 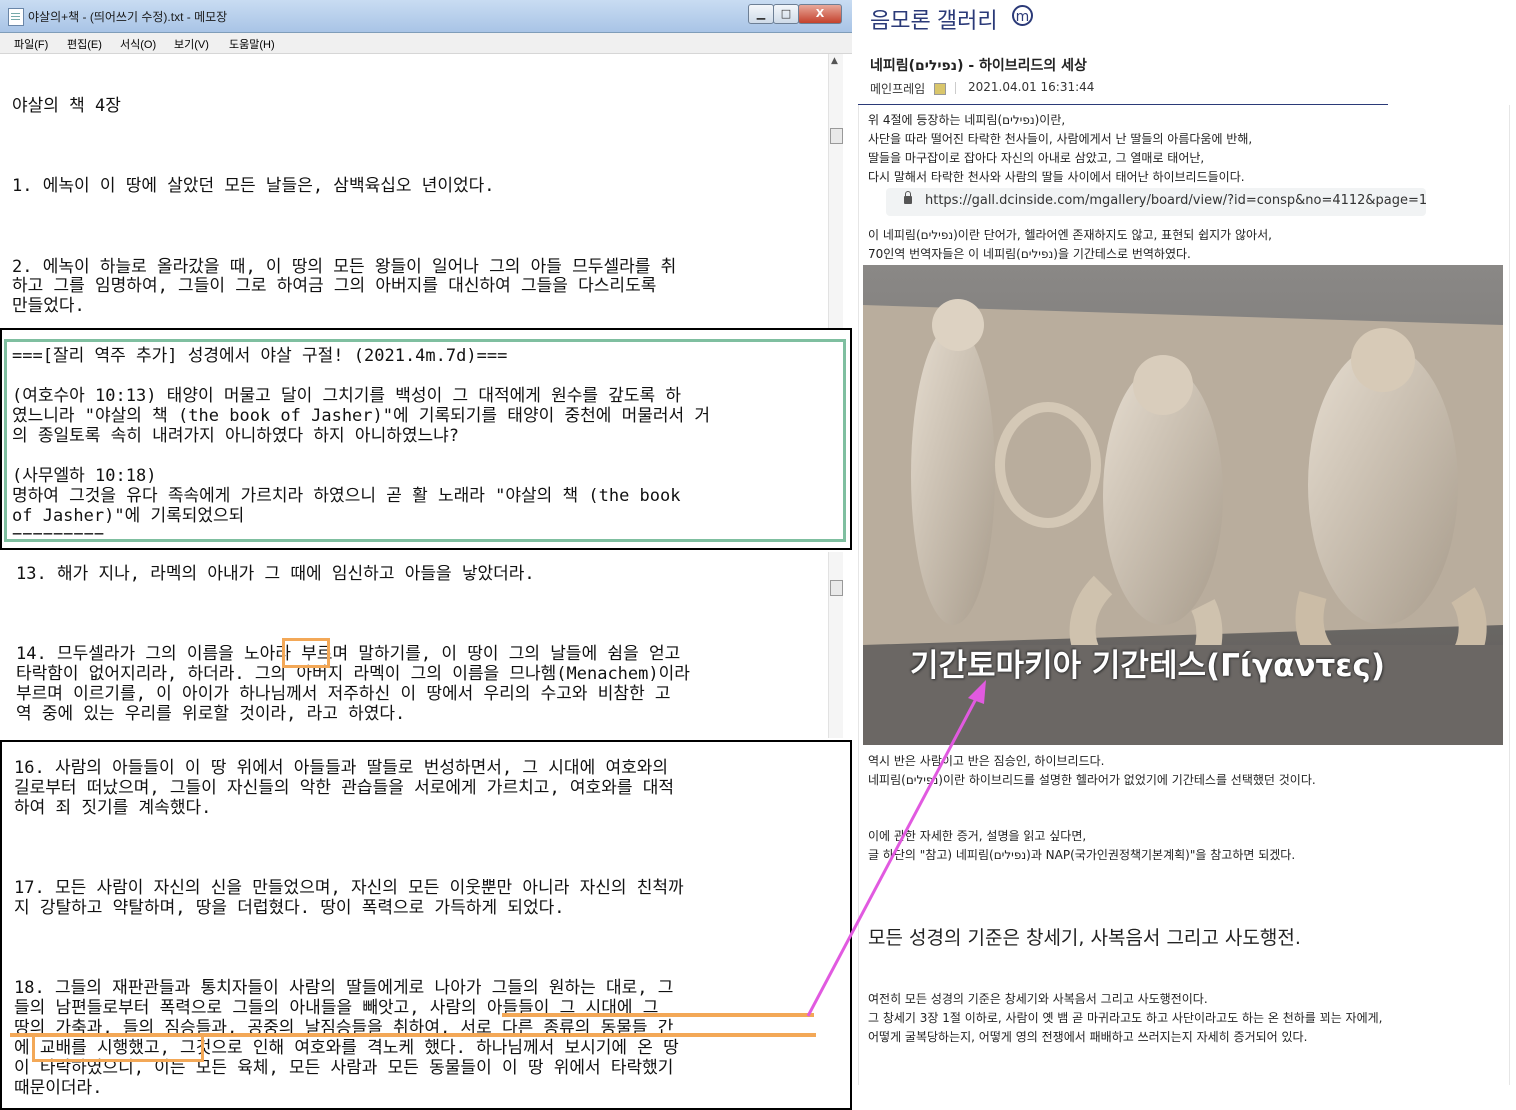 What do you see at coordinates (128, 17) in the screenshot?
I see `window-title: 야살의+책 - (띄어쓰기 수정).txt - 메모장` at bounding box center [128, 17].